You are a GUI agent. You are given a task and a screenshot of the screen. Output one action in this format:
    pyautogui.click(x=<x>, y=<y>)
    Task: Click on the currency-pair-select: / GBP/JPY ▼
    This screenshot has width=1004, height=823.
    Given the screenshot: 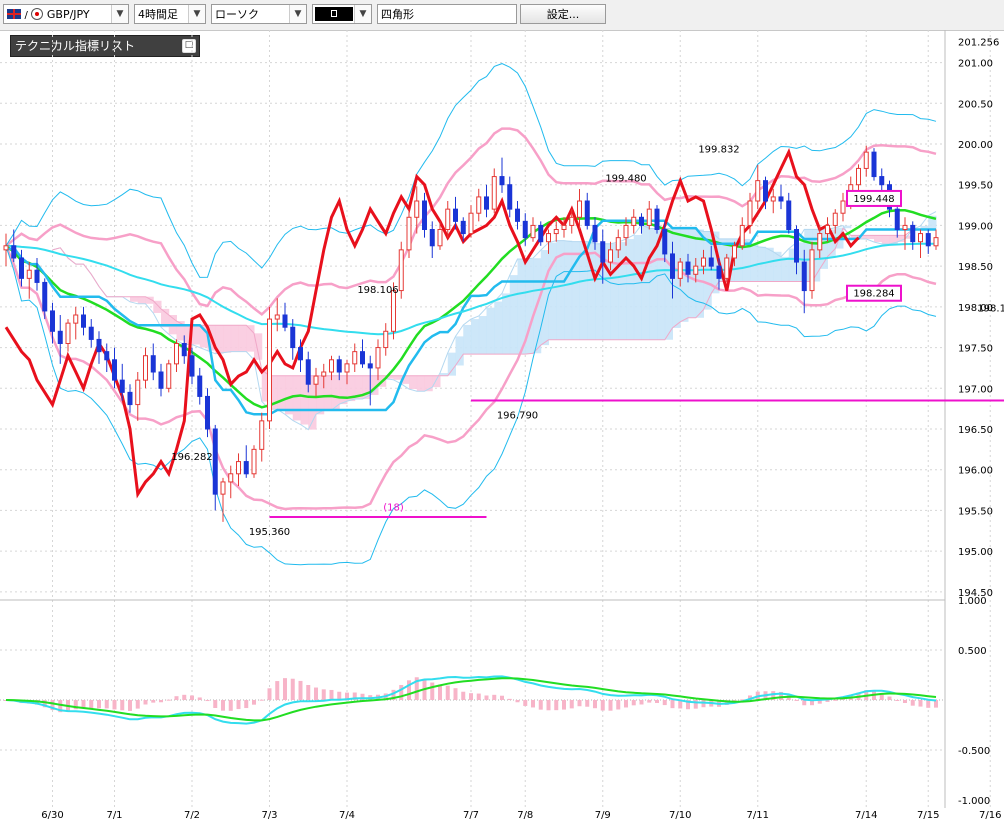 What is the action you would take?
    pyautogui.click(x=66, y=14)
    